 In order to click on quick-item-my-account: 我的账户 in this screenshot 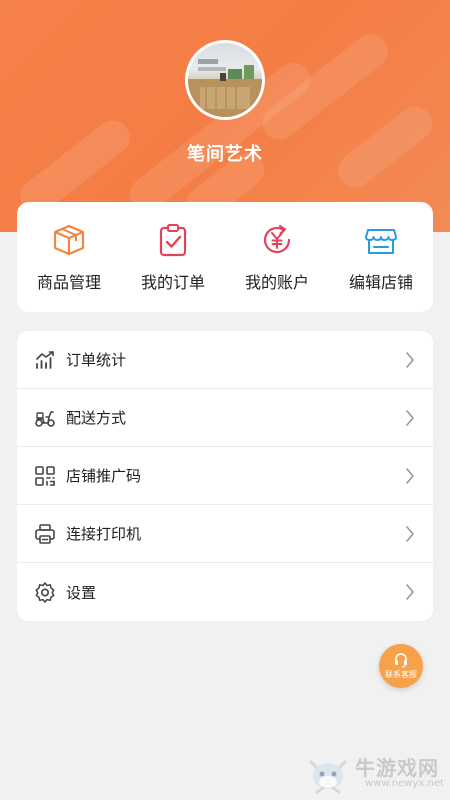, I will do `click(277, 257)`.